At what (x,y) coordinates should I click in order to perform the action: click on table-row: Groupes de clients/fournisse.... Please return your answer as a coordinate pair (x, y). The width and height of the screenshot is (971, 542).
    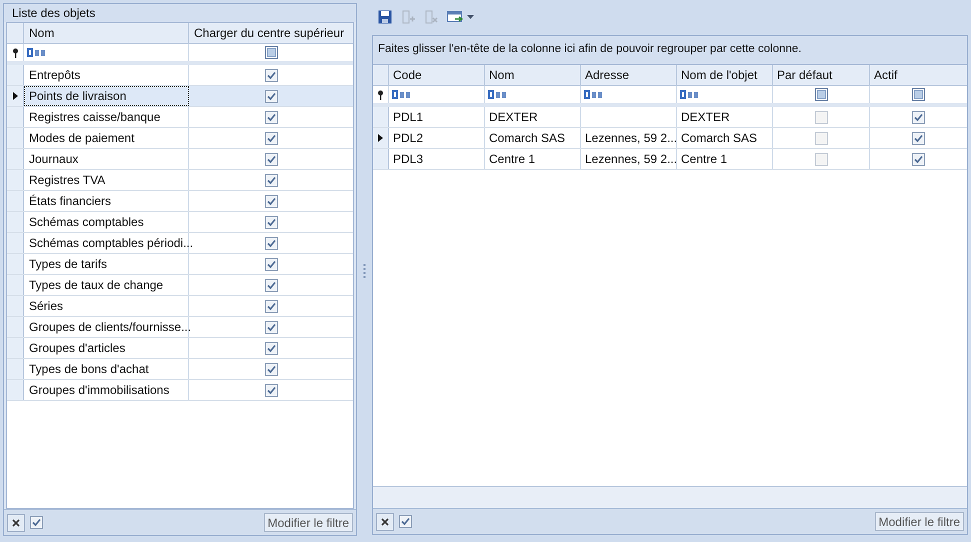
    Looking at the image, I should click on (180, 327).